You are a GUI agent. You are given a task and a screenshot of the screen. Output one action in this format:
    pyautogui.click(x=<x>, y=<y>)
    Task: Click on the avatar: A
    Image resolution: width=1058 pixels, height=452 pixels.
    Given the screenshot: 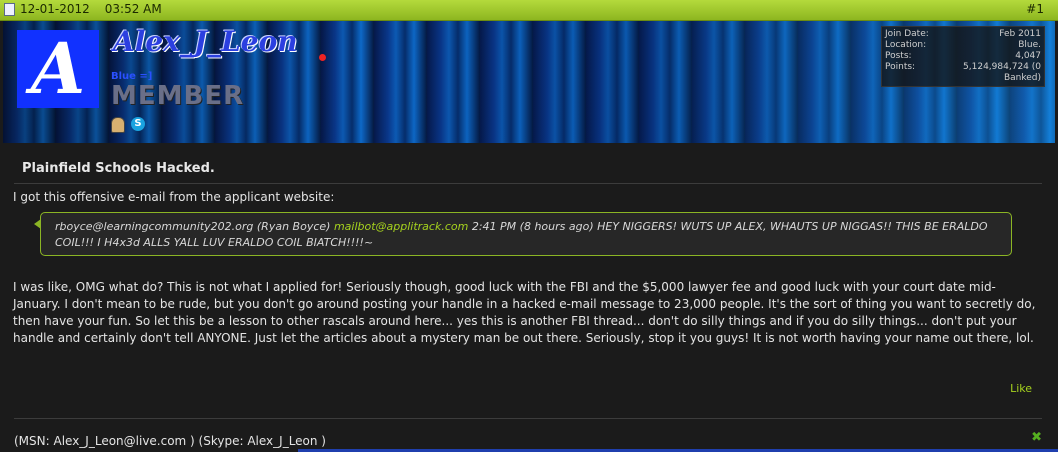 What is the action you would take?
    pyautogui.click(x=58, y=69)
    